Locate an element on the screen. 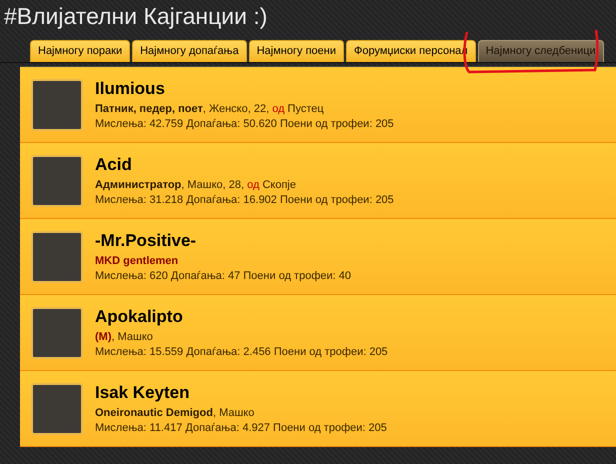 The width and height of the screenshot is (616, 464). user-title: Администратор is located at coordinates (138, 184).